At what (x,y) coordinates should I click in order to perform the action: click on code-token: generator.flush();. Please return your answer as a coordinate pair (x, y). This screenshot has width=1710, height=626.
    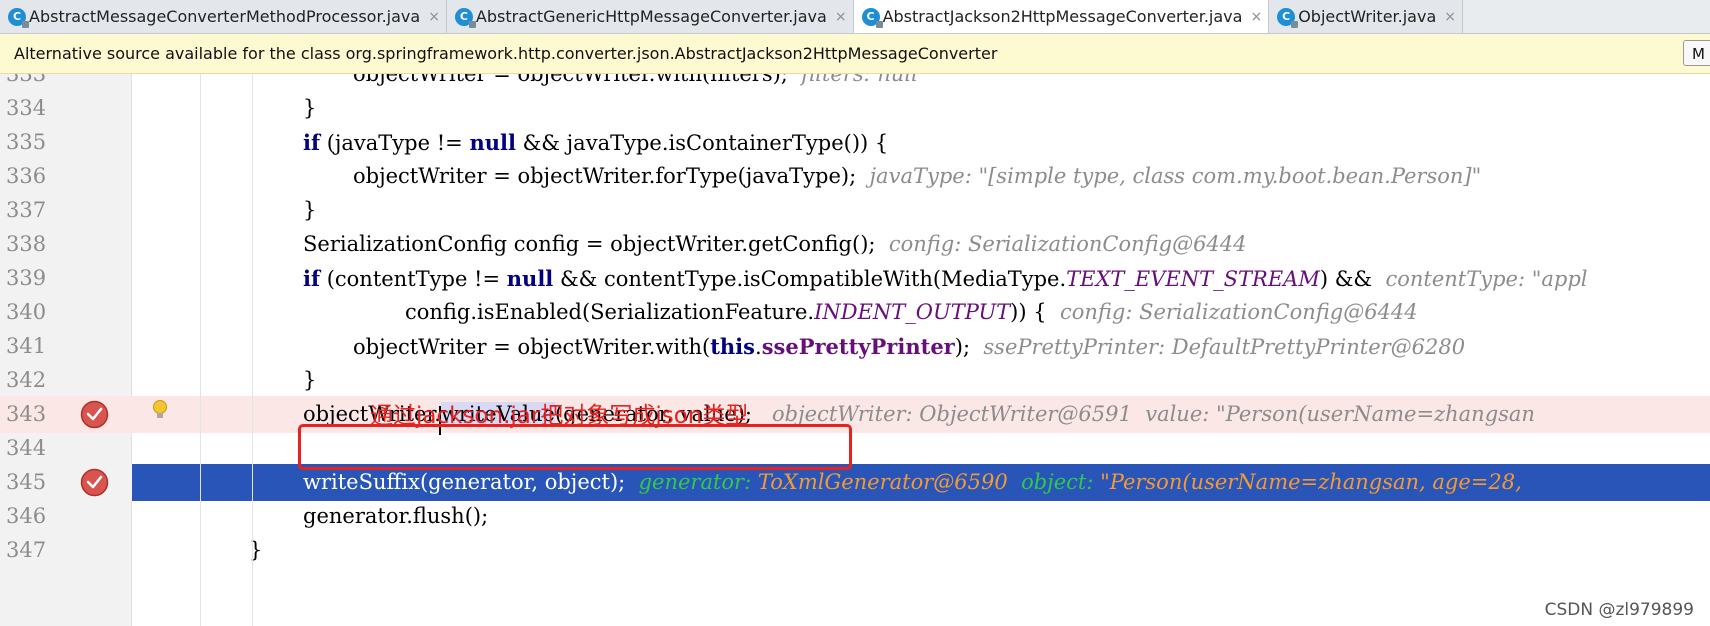
    Looking at the image, I should click on (396, 516).